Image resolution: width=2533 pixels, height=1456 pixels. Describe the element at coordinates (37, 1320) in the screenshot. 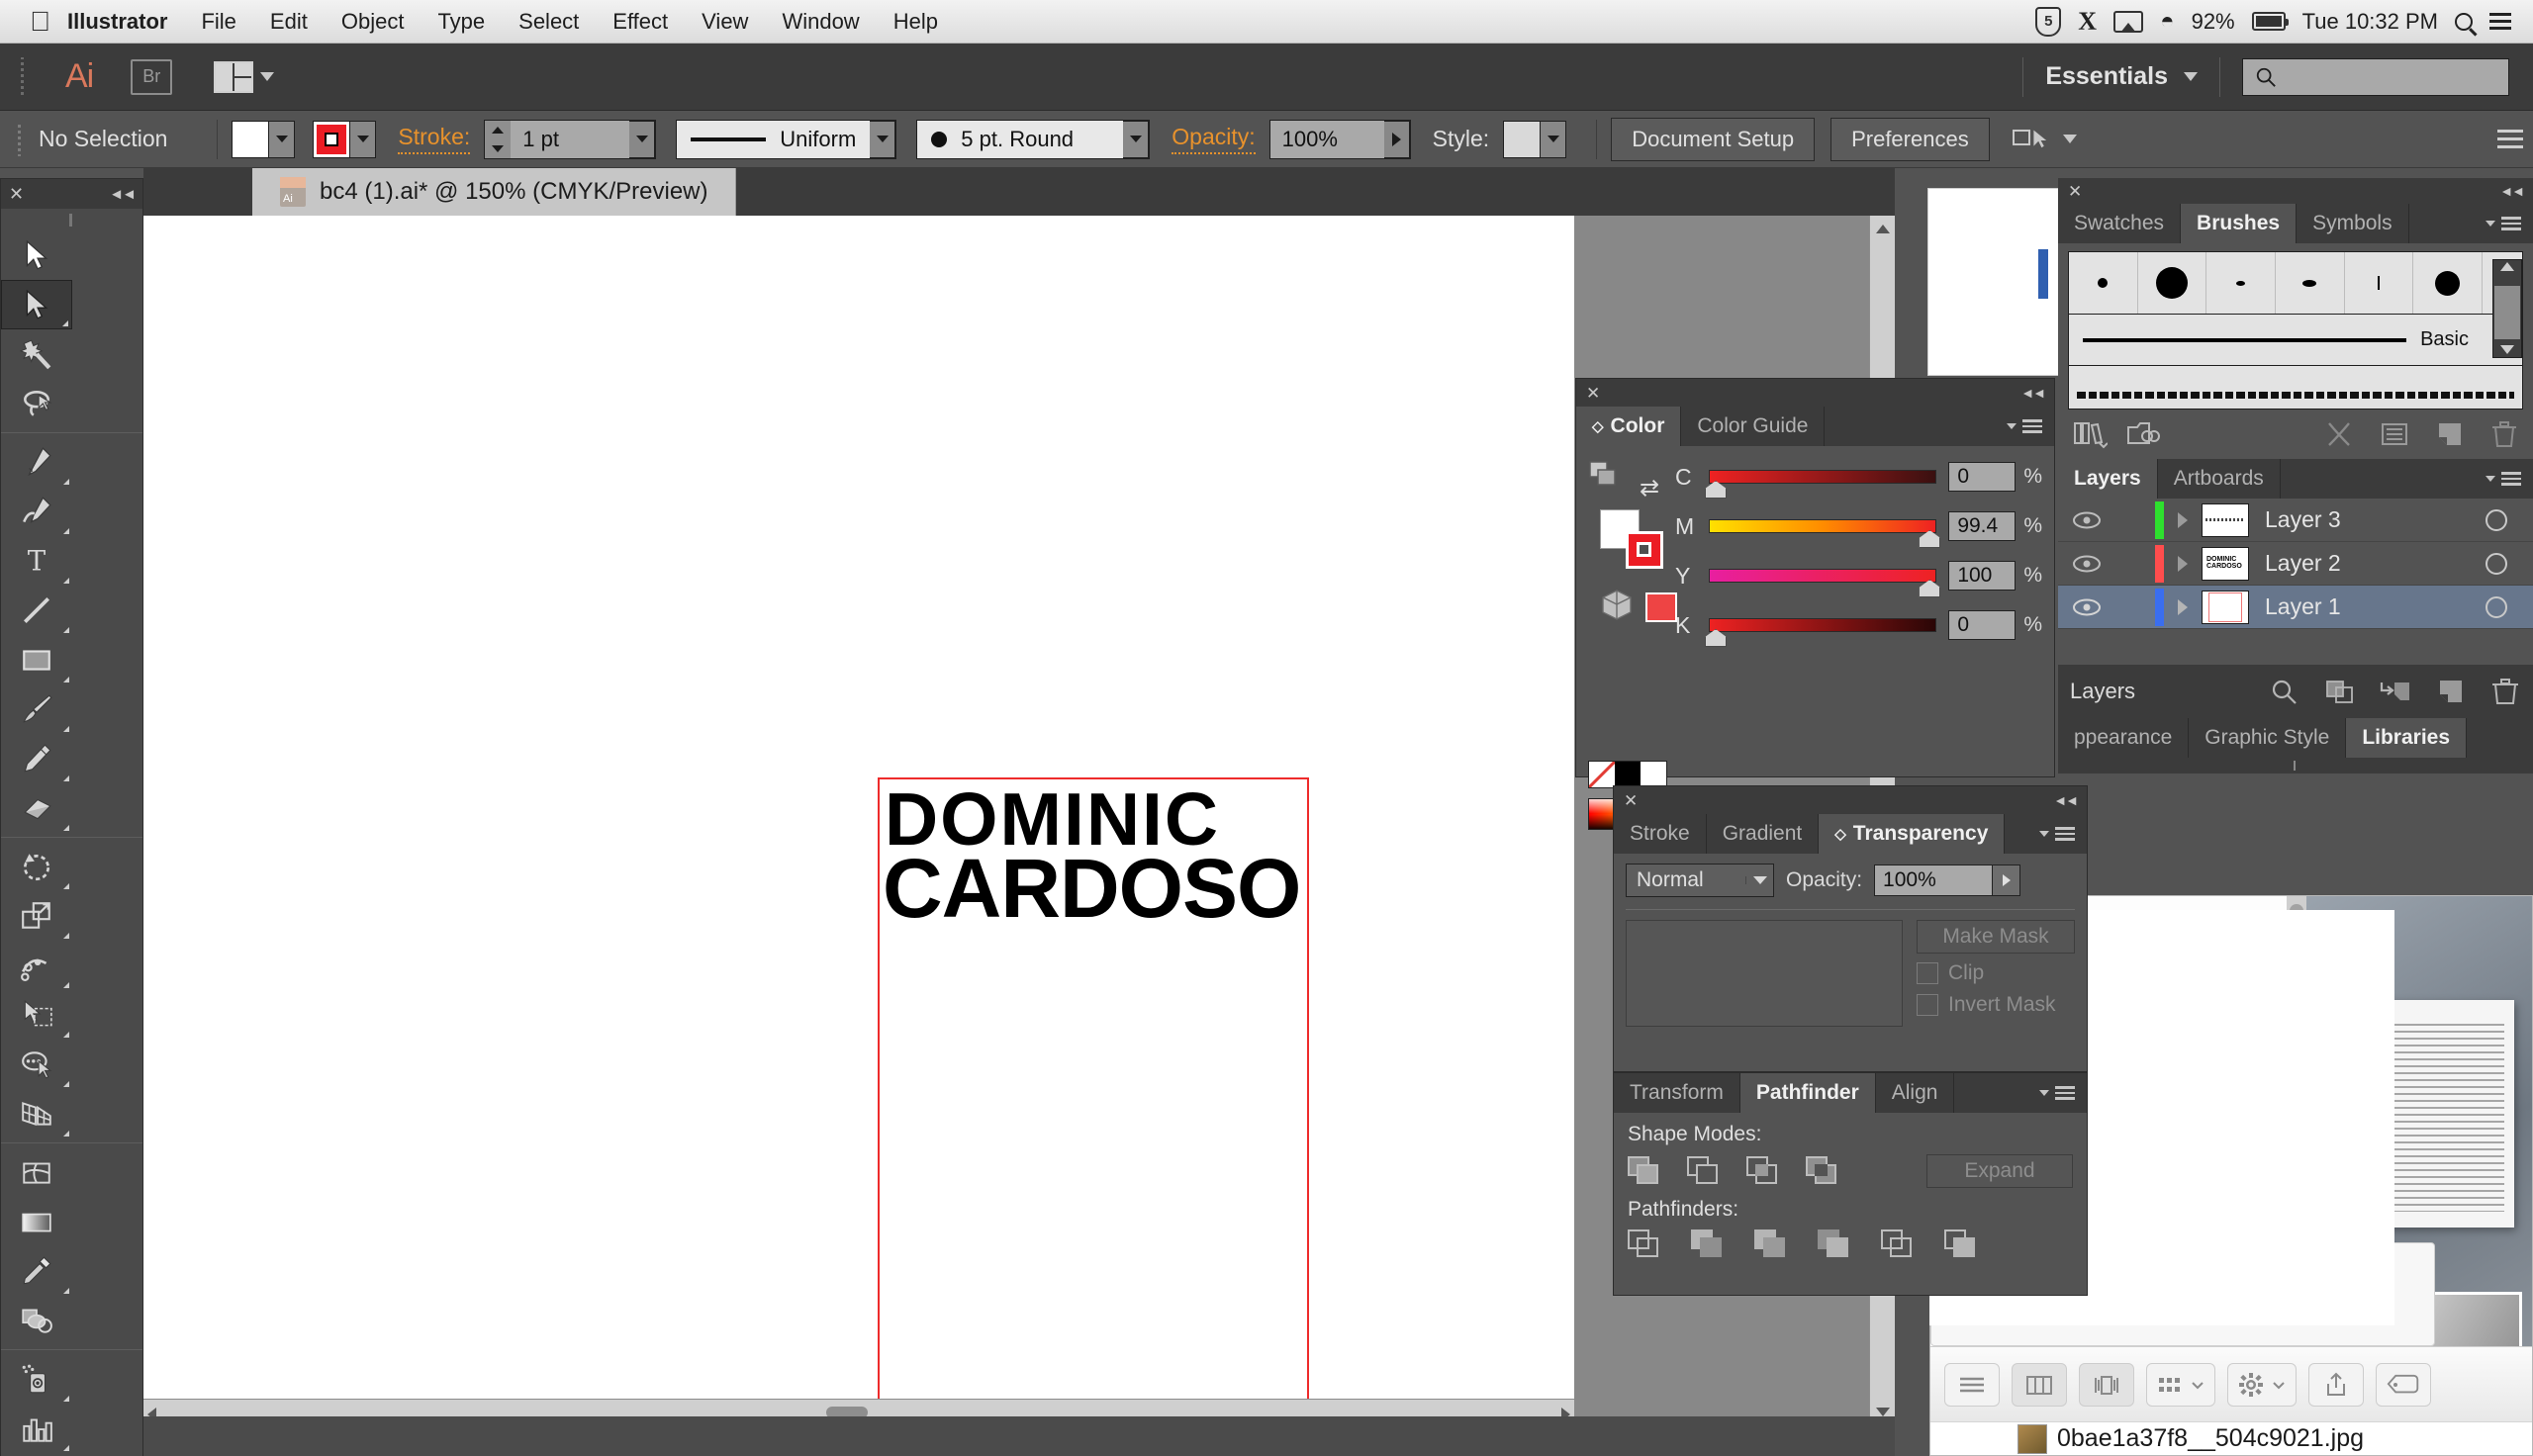

I see `blend-tool` at that location.